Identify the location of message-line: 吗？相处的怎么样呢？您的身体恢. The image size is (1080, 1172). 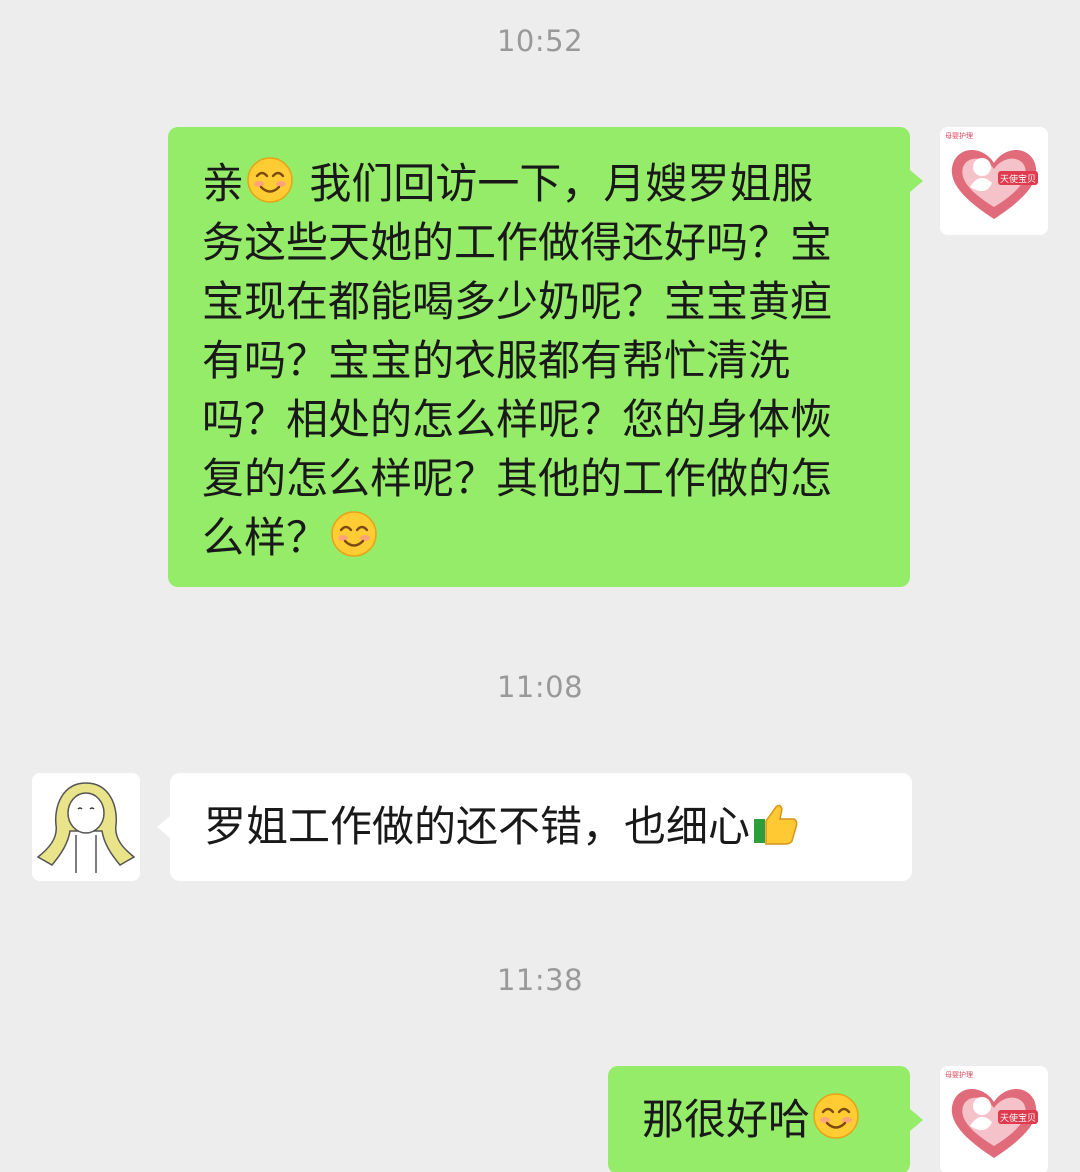
(517, 419).